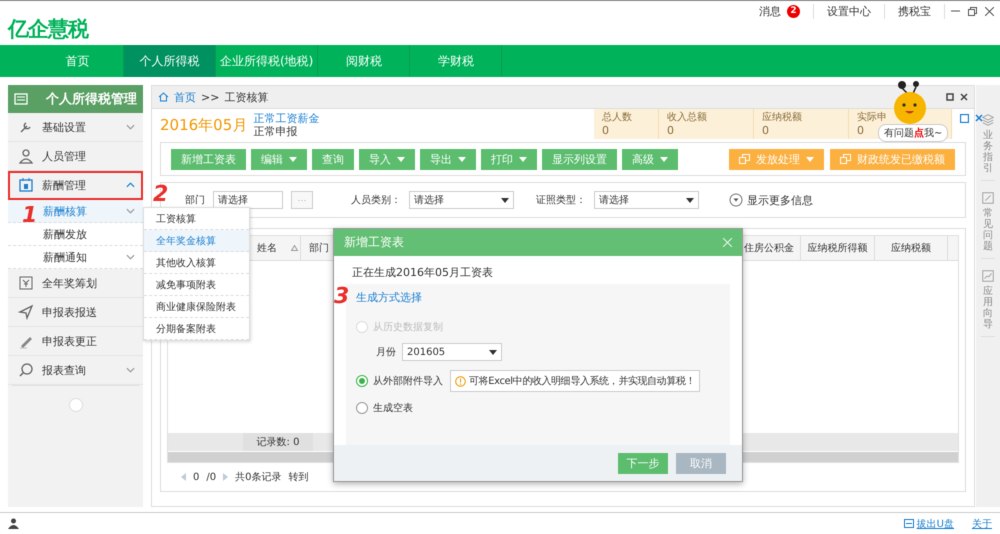  Describe the element at coordinates (26, 156) in the screenshot. I see `person-icon` at that location.